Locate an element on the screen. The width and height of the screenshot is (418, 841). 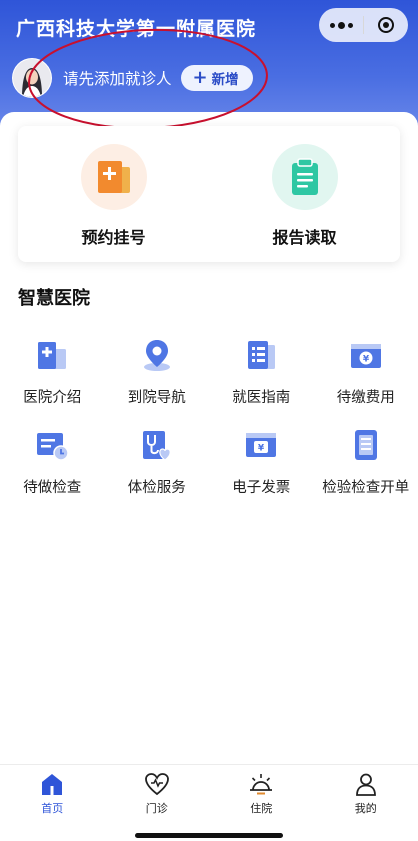
service-label: 电子发票 is located at coordinates (261, 488).